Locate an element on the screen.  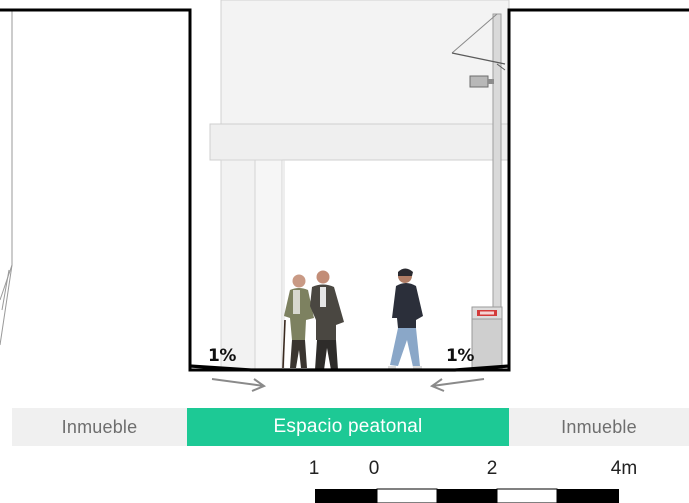
zone-label-building-left: Inmueble is located at coordinates (99, 427).